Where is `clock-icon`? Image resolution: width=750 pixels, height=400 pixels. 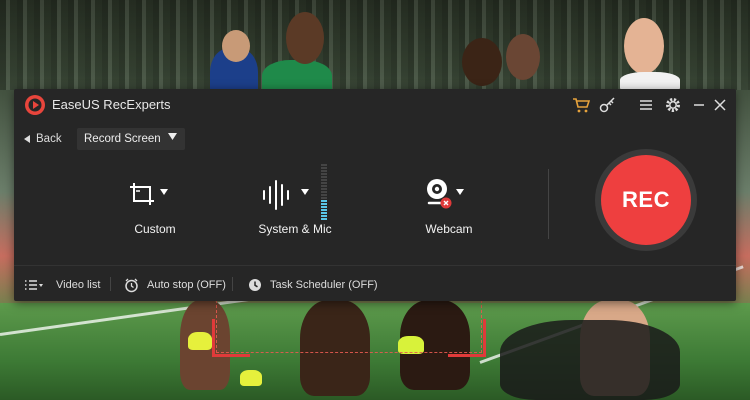
clock-icon is located at coordinates (255, 285).